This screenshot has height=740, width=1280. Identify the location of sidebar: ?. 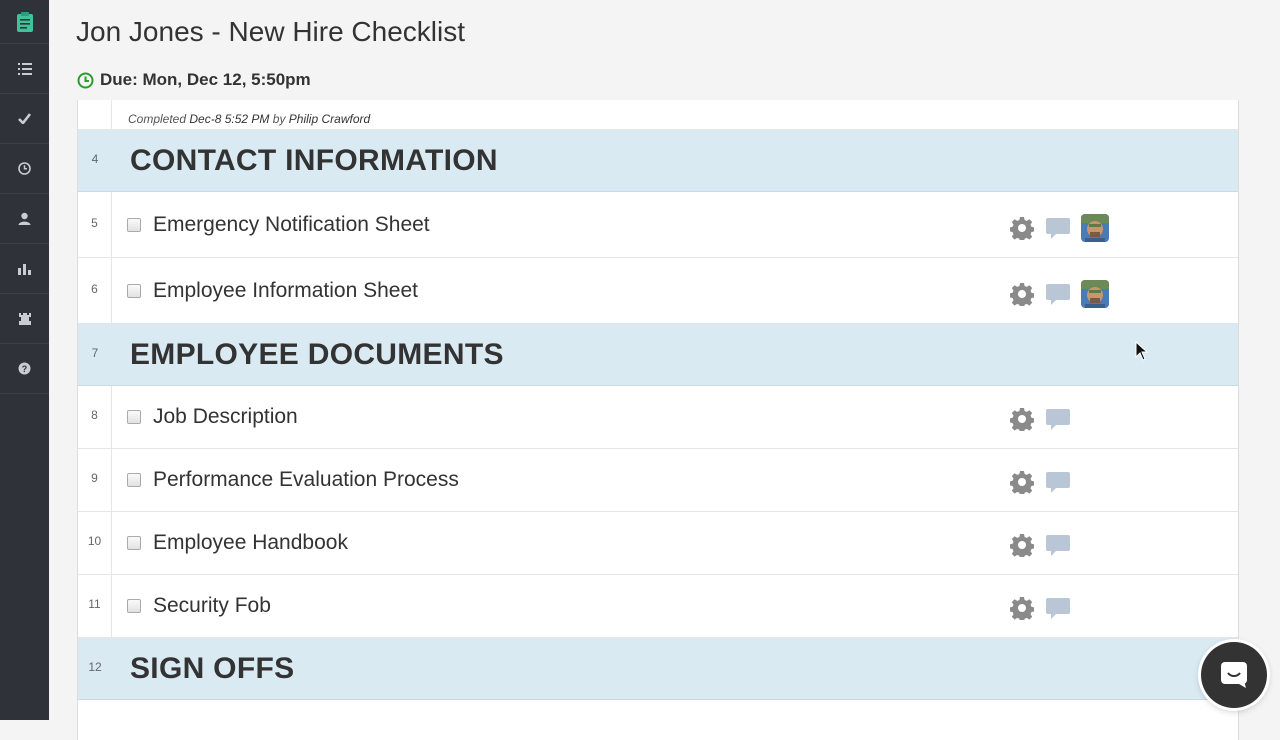
(24, 360).